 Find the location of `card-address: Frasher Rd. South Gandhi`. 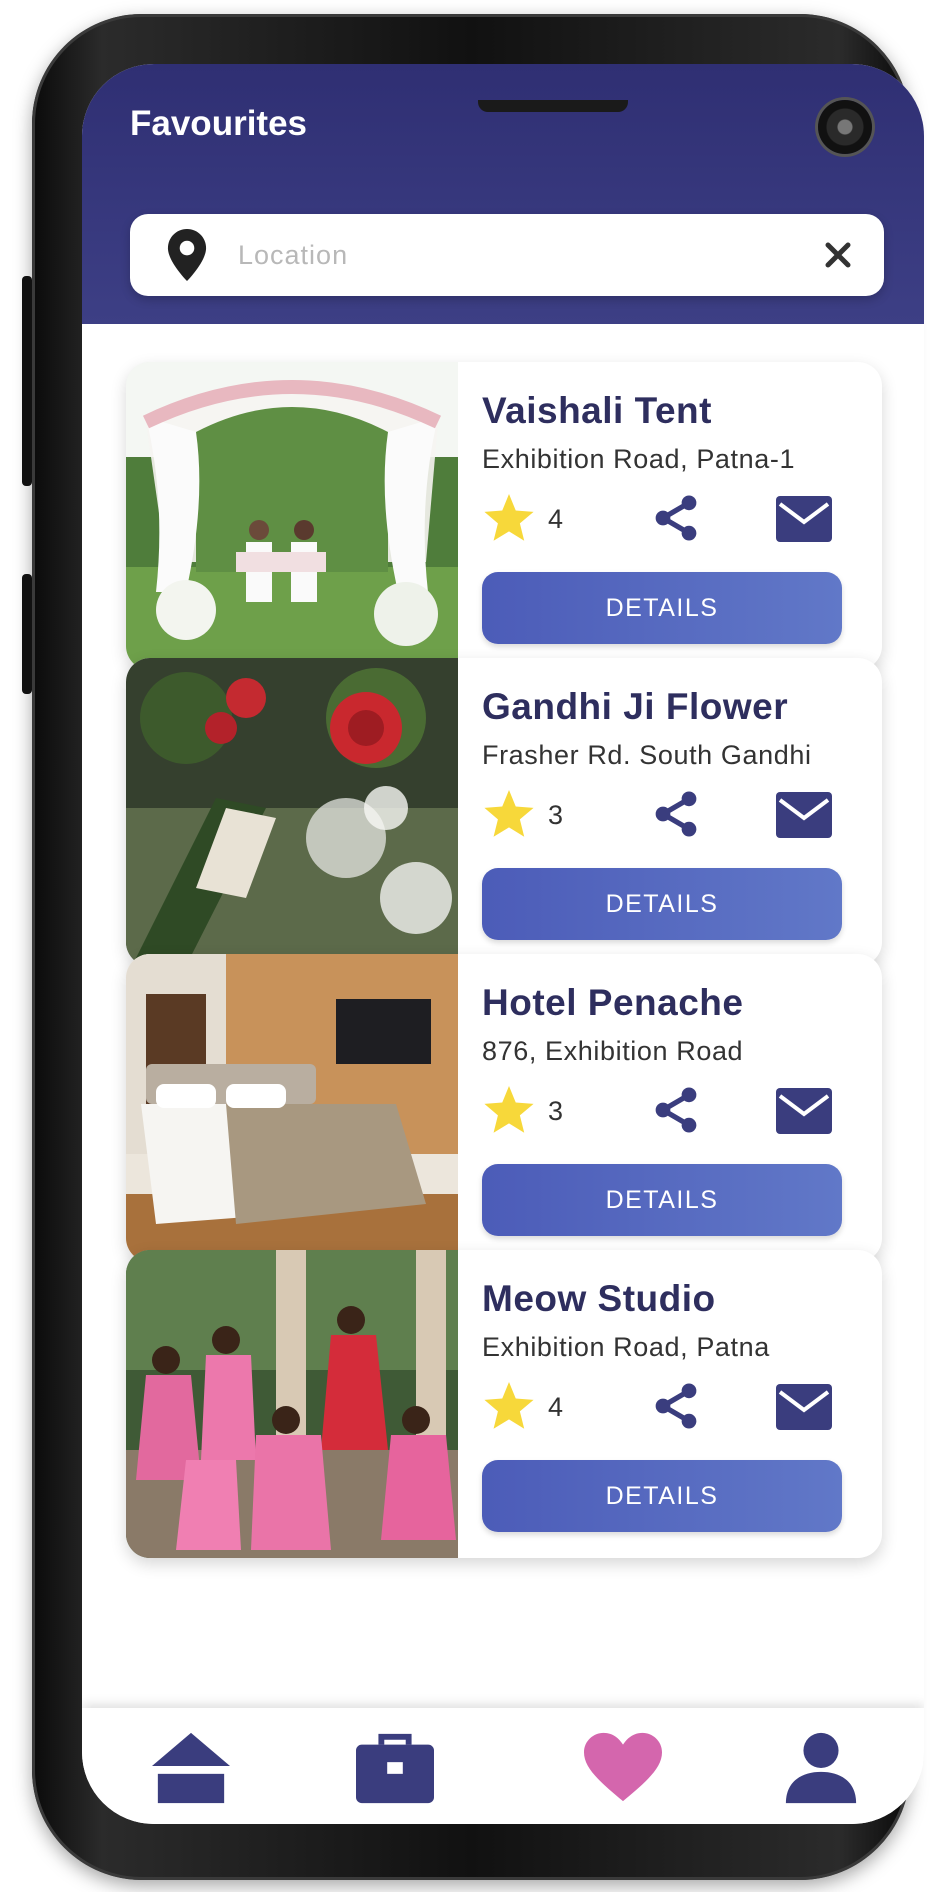

card-address: Frasher Rd. South Gandhi is located at coordinates (647, 755).